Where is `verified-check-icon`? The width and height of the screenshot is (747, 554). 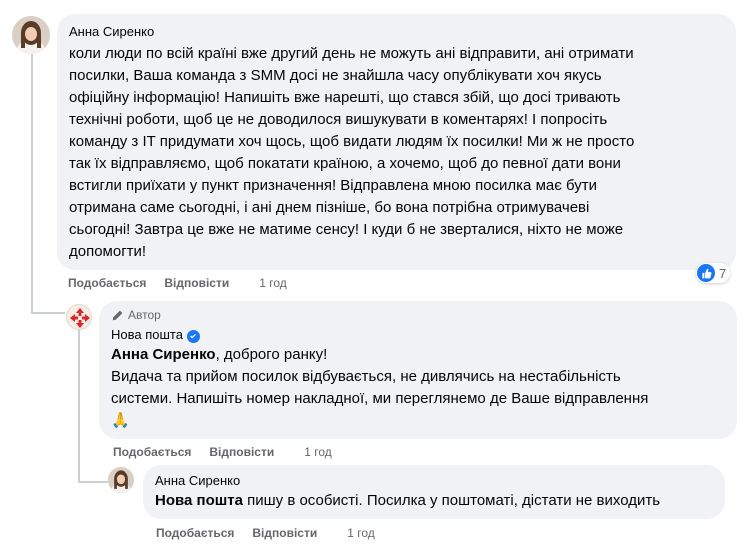 verified-check-icon is located at coordinates (193, 336).